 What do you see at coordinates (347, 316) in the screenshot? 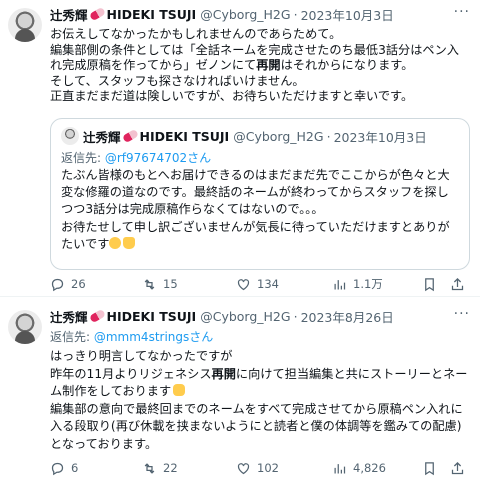
I see `timestamp: 2023年8月26日` at bounding box center [347, 316].